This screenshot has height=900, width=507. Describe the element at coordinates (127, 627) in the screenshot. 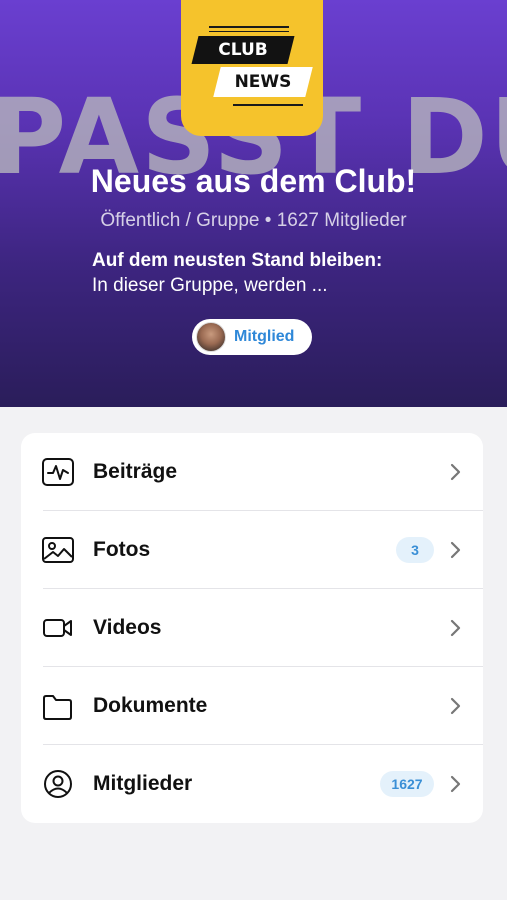

I see `menu-item-label: Videos` at that location.